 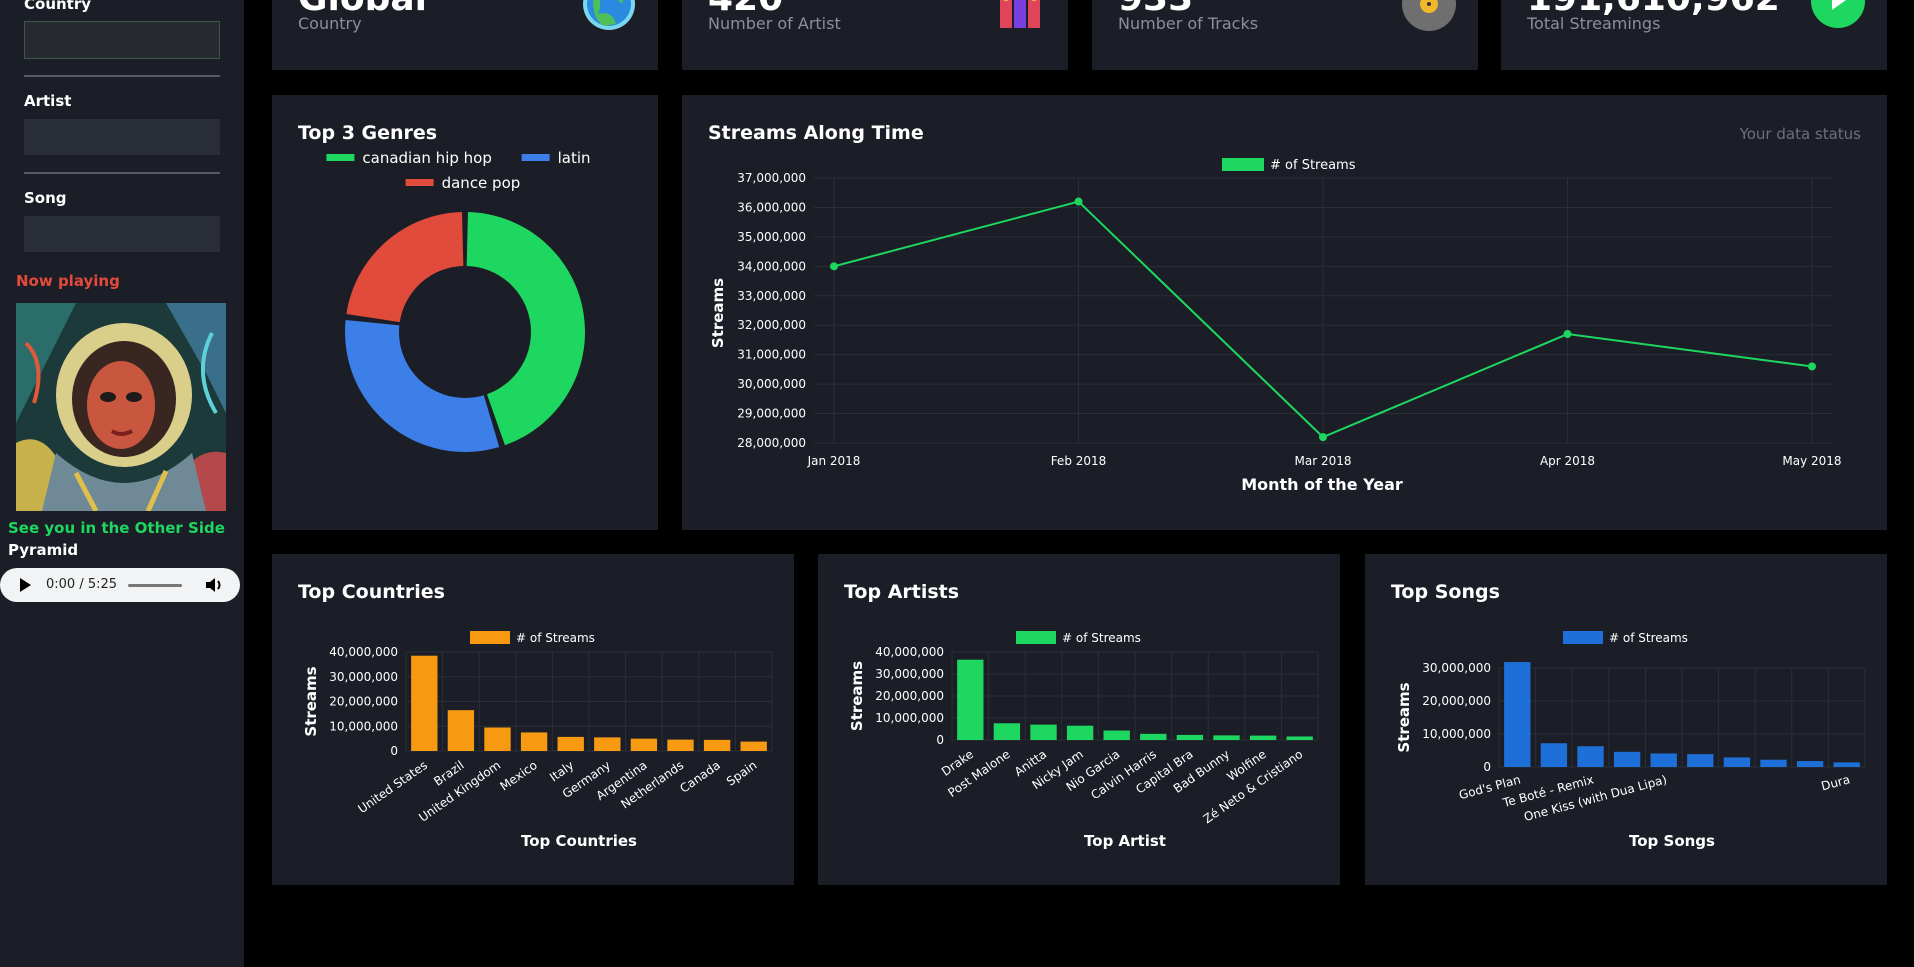 What do you see at coordinates (771, 207) in the screenshot?
I see `y-tick-label: 36,000,000` at bounding box center [771, 207].